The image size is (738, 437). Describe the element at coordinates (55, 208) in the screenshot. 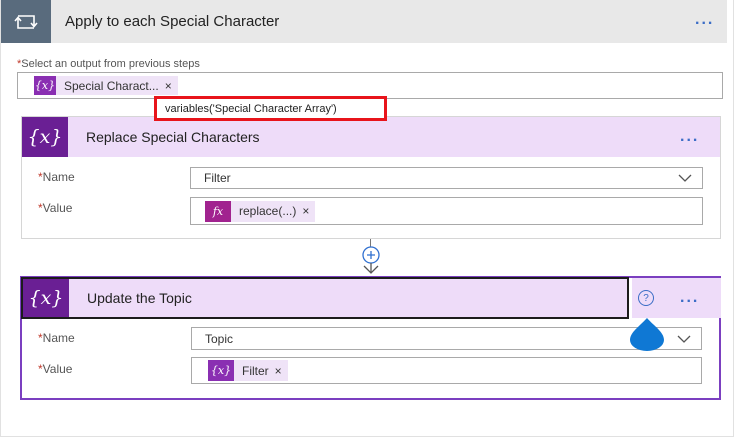

I see `replace-value-label: *Value` at that location.